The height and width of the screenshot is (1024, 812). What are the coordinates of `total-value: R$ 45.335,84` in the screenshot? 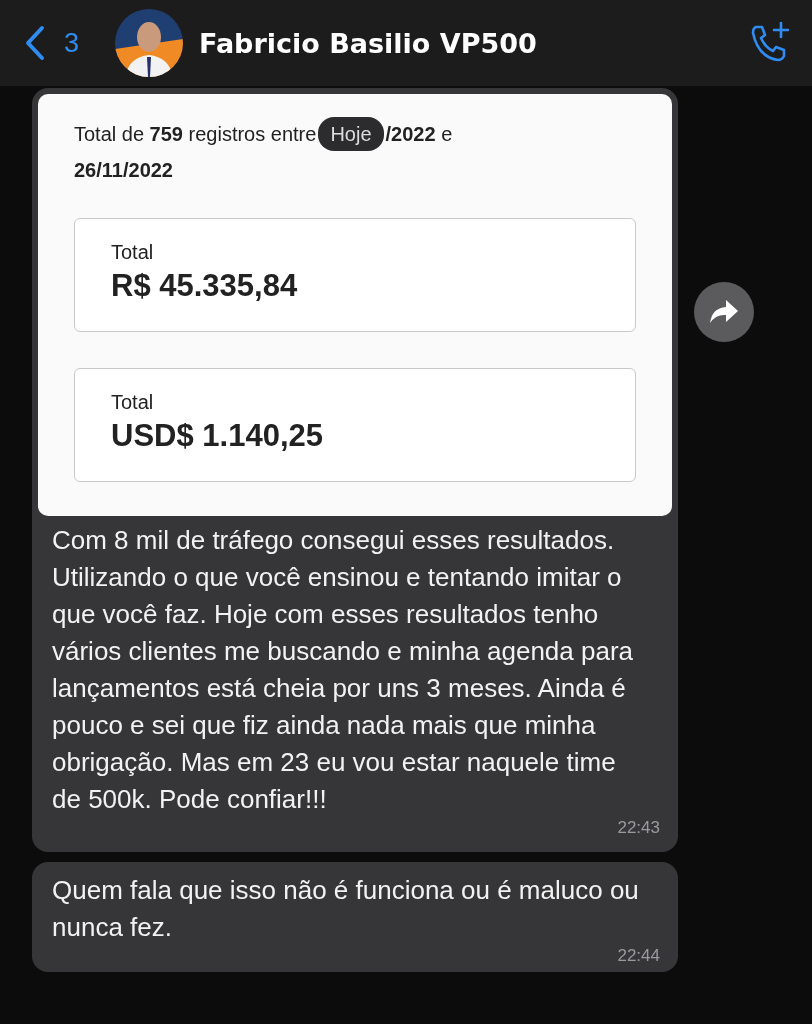 It's located at (205, 286).